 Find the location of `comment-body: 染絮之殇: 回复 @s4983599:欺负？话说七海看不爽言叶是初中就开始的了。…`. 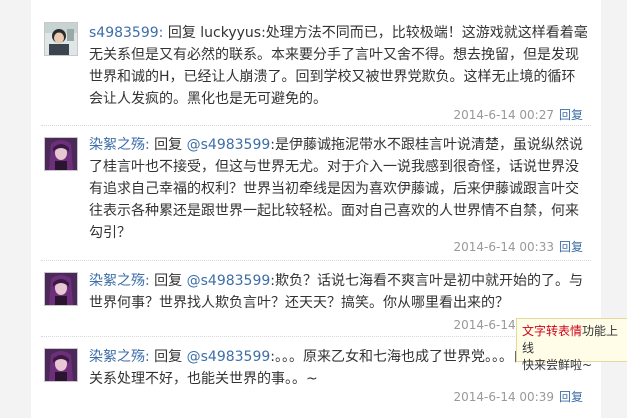

comment-body: 染絮之殇: 回复 @s4983599:欺负？话说七海看不爽言叶是初中就开始的了。… is located at coordinates (339, 292).